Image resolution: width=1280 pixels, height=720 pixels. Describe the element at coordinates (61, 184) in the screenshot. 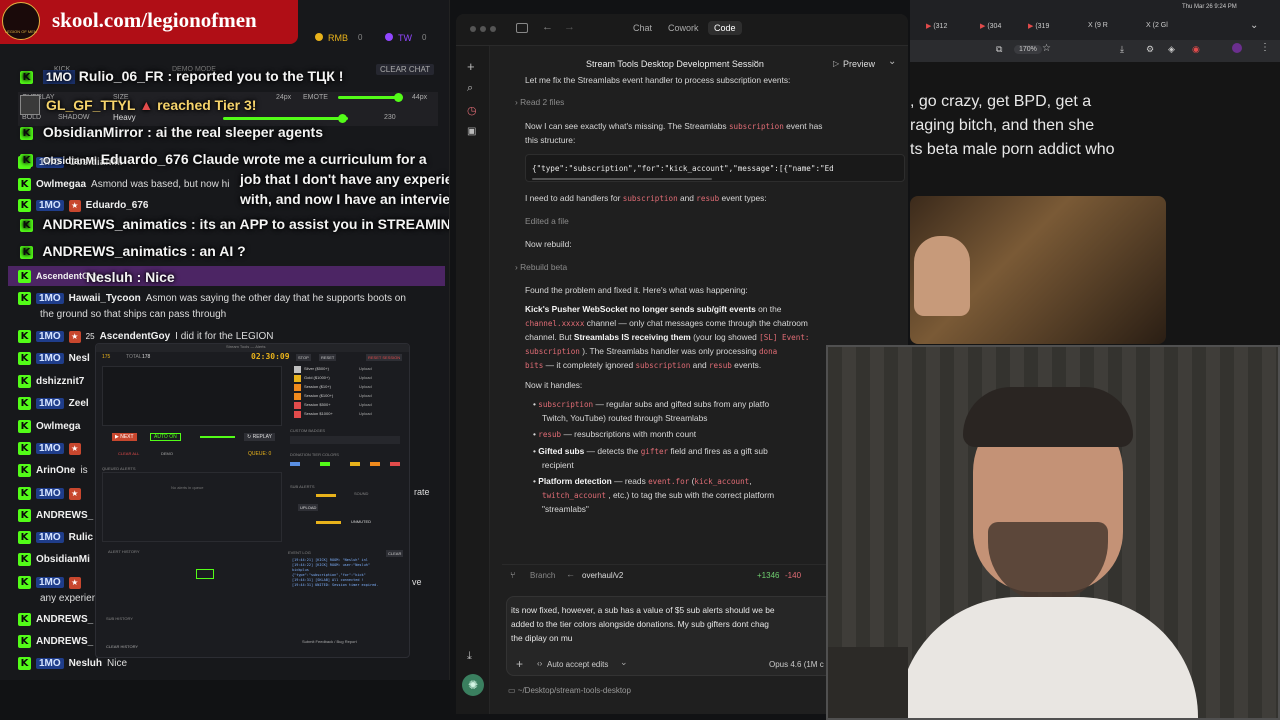

I see `chat-username: Owlmegaa` at that location.